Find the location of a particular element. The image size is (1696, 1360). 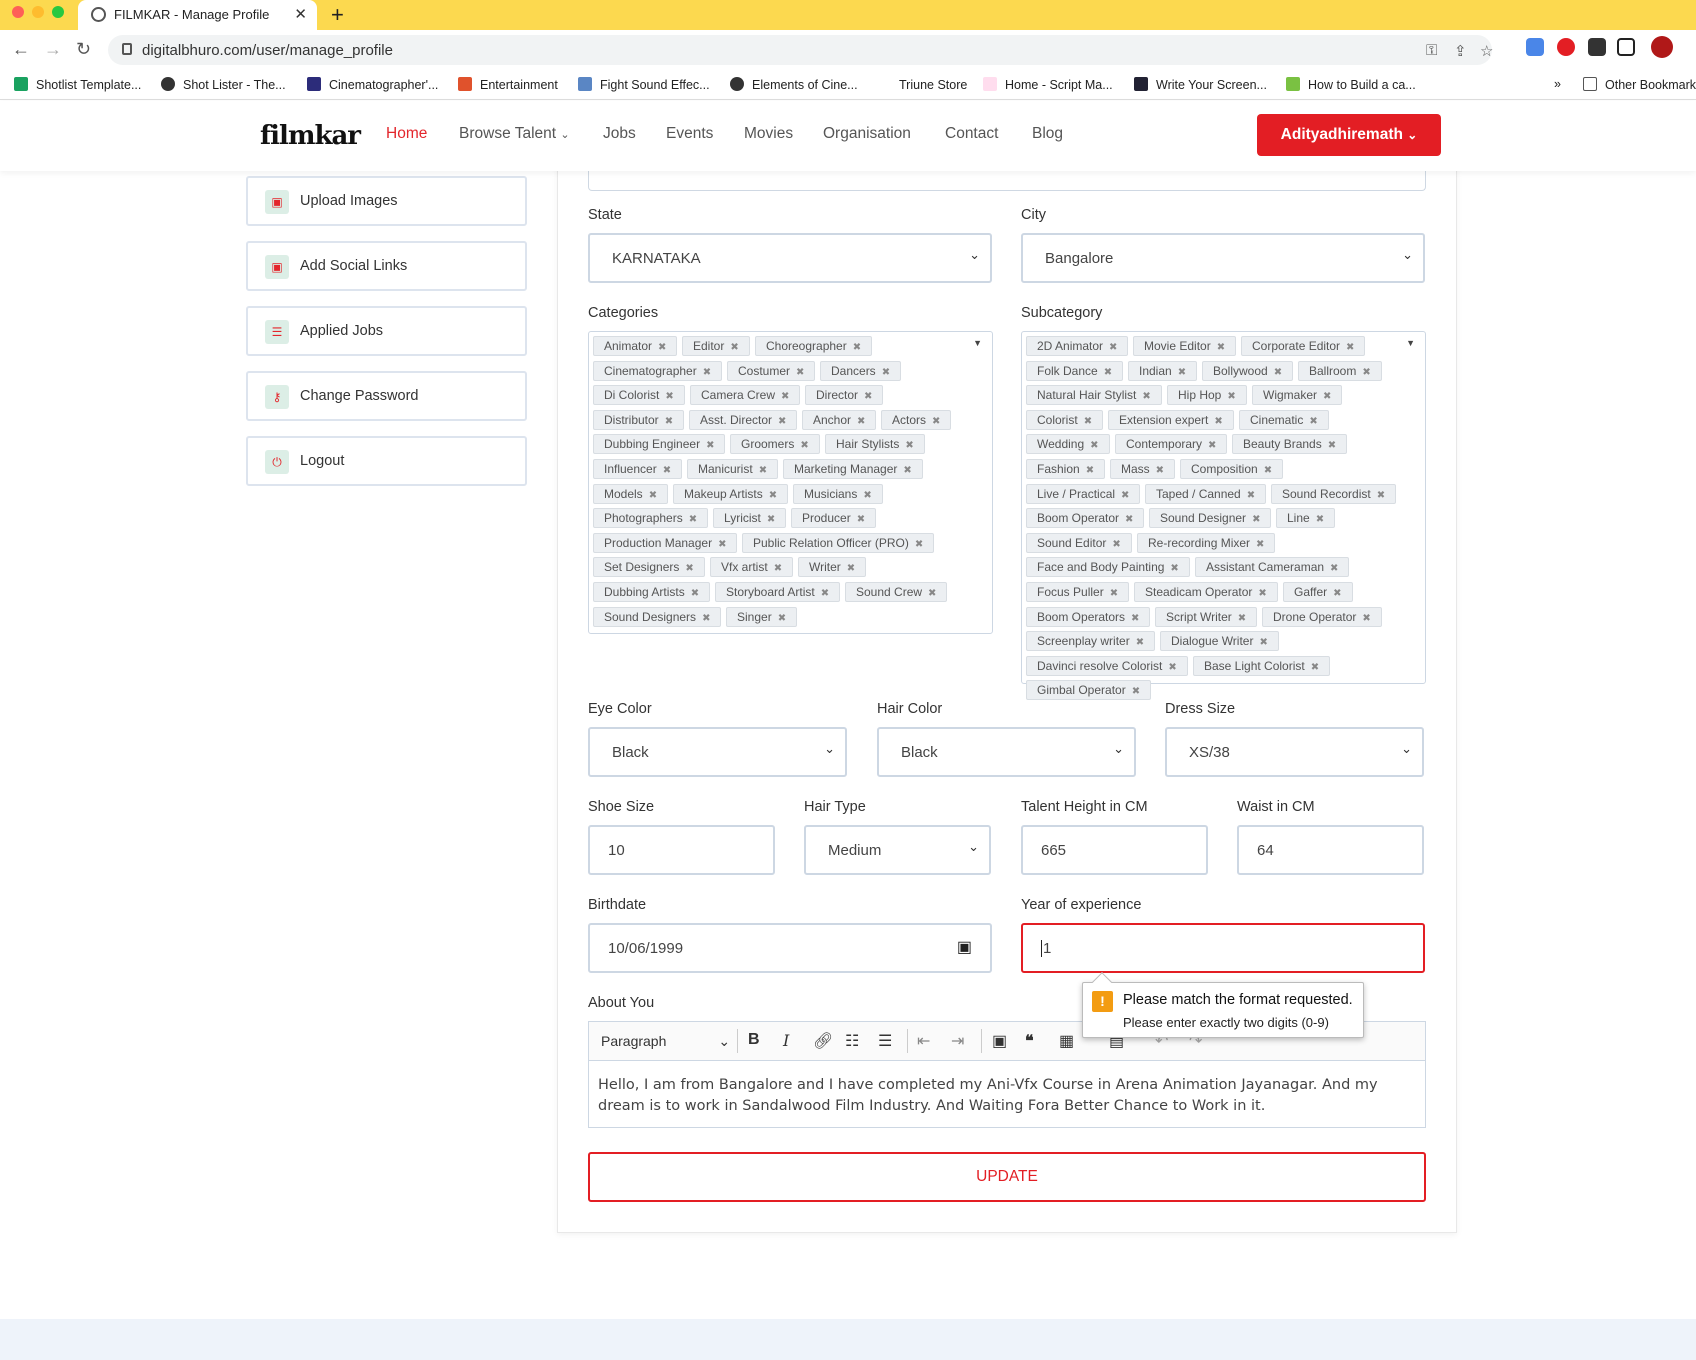

selected-tag: Models ✖ is located at coordinates (631, 493).